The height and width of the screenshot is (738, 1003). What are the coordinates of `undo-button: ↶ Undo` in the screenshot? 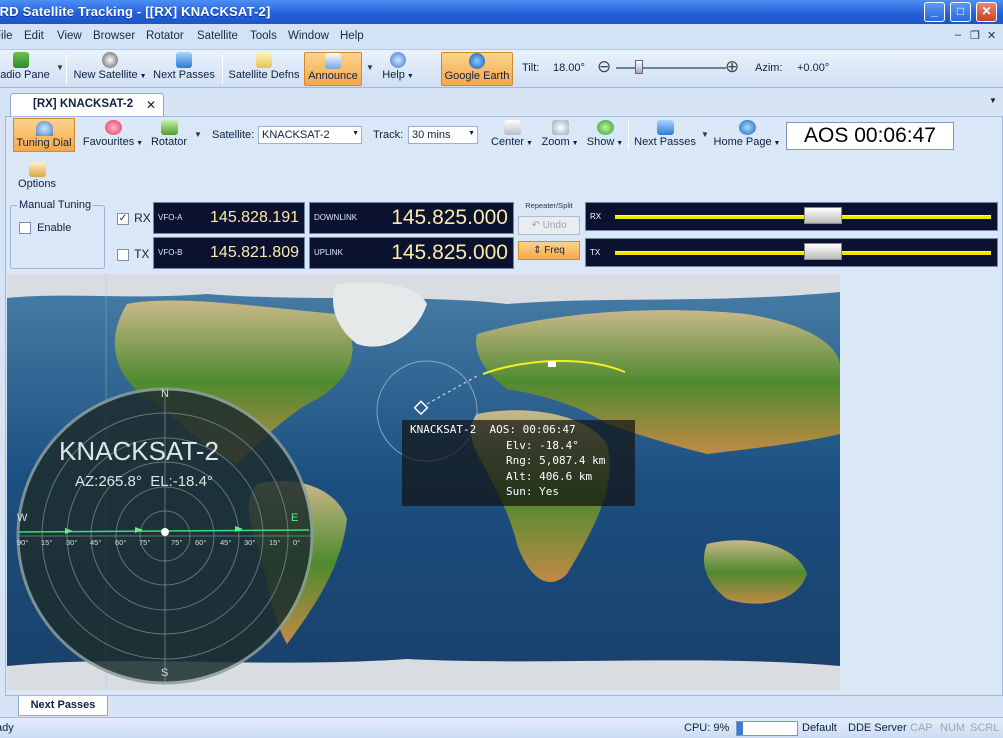 It's located at (549, 225).